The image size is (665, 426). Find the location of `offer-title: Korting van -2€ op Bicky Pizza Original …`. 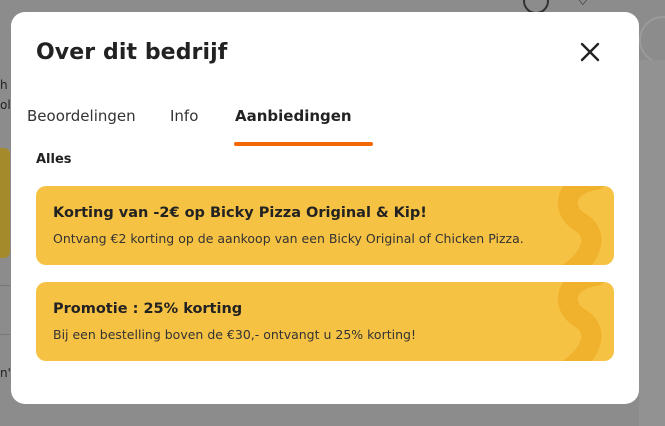

offer-title: Korting van -2€ op Bicky Pizza Original … is located at coordinates (240, 213).